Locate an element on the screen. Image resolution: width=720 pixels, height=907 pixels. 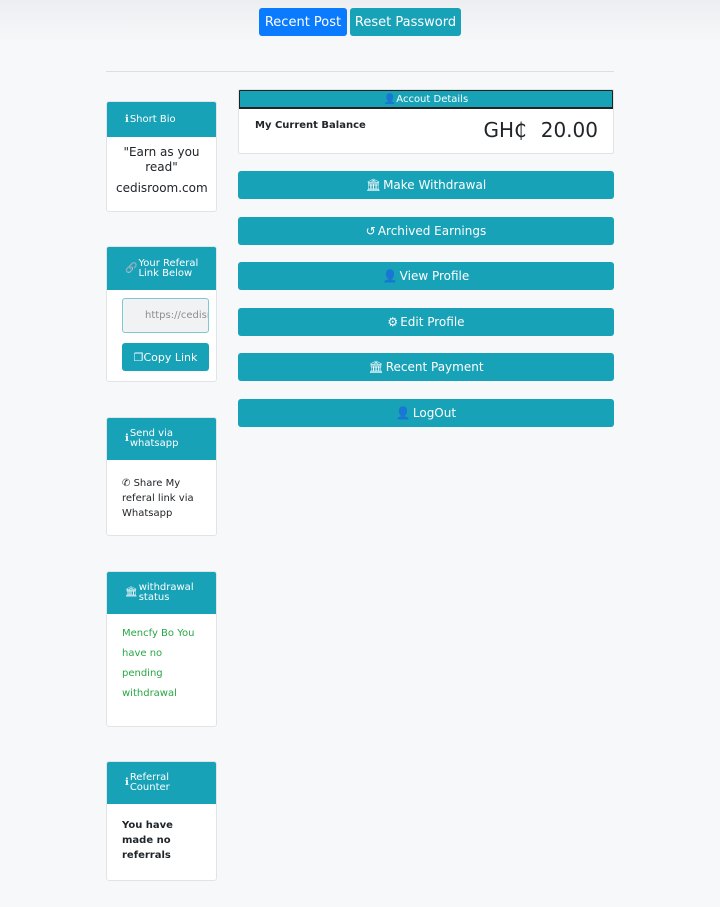
divider is located at coordinates (360, 71).